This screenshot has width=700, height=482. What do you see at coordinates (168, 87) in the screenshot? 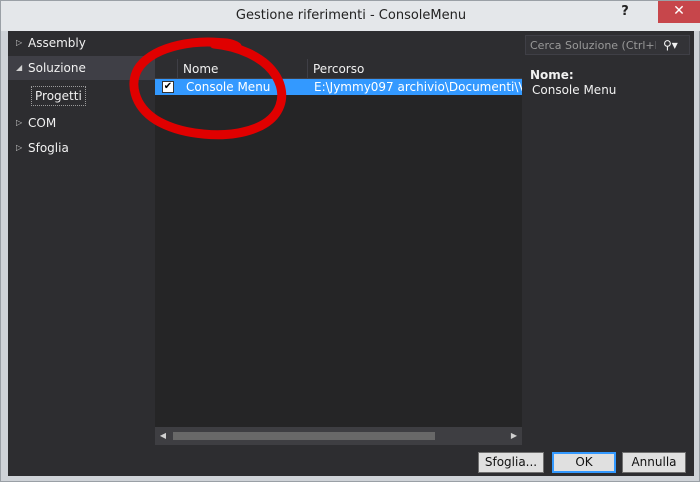
I see `row-checkbox: ✔` at bounding box center [168, 87].